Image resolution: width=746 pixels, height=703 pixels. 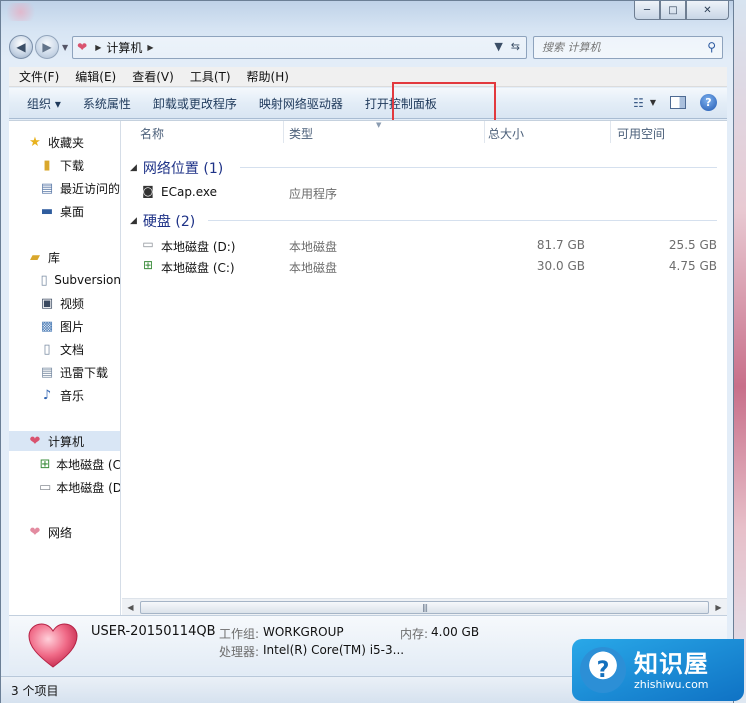 What do you see at coordinates (424, 245) in the screenshot?
I see `drive-row-d: ▭ 本地磁盘 (D:) 本地磁盘 81.7 GB 25.5 GB` at bounding box center [424, 245].